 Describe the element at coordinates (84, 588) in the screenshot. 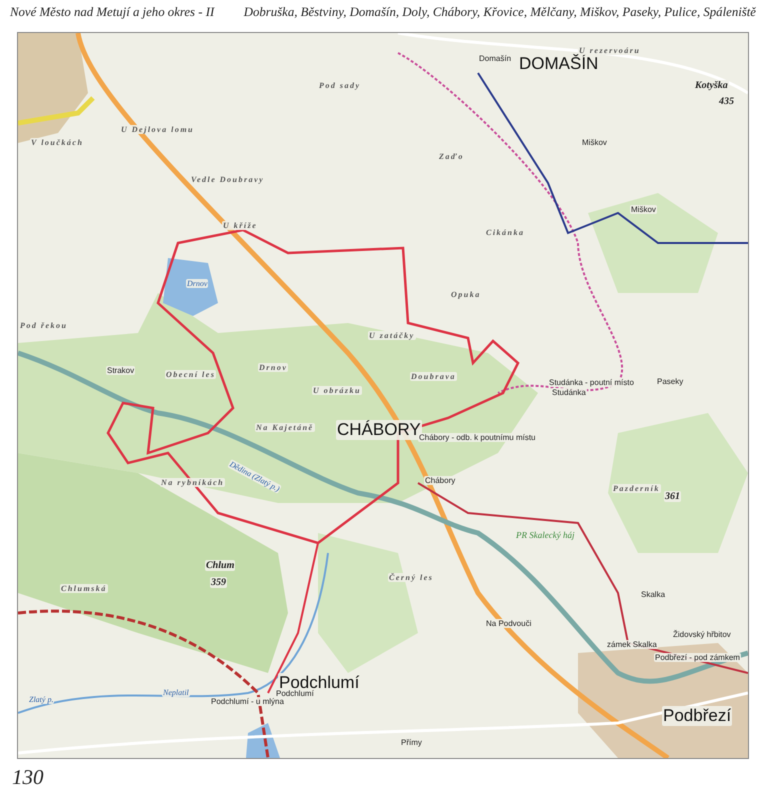

I see `place-label: Chlumská` at that location.